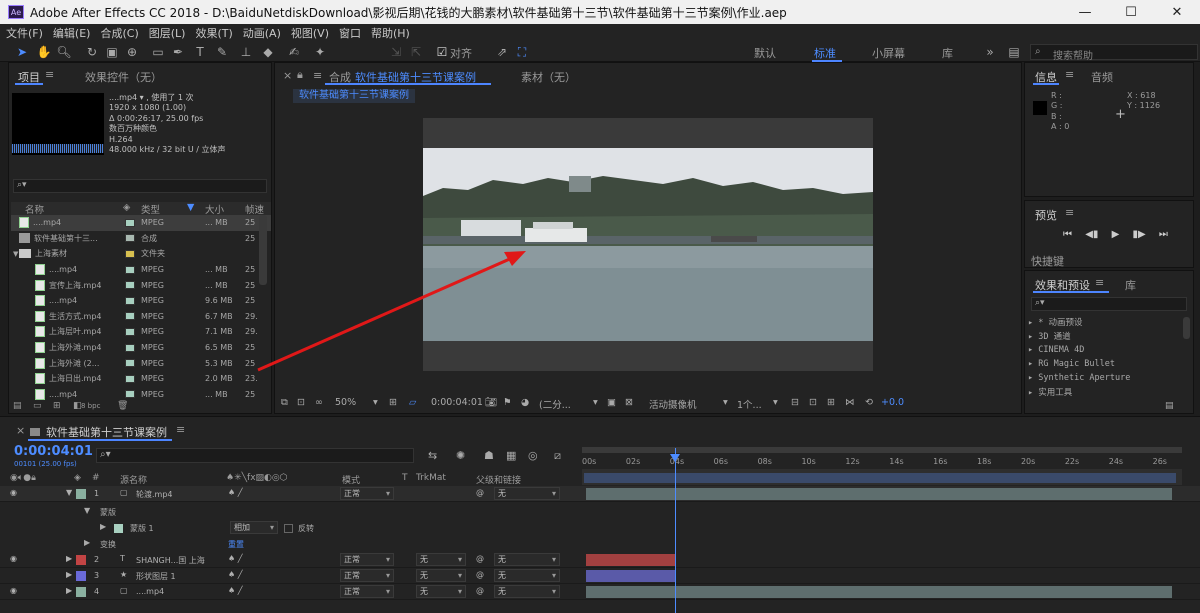  I want to click on draft-3d-icon: ✺, so click(460, 455).